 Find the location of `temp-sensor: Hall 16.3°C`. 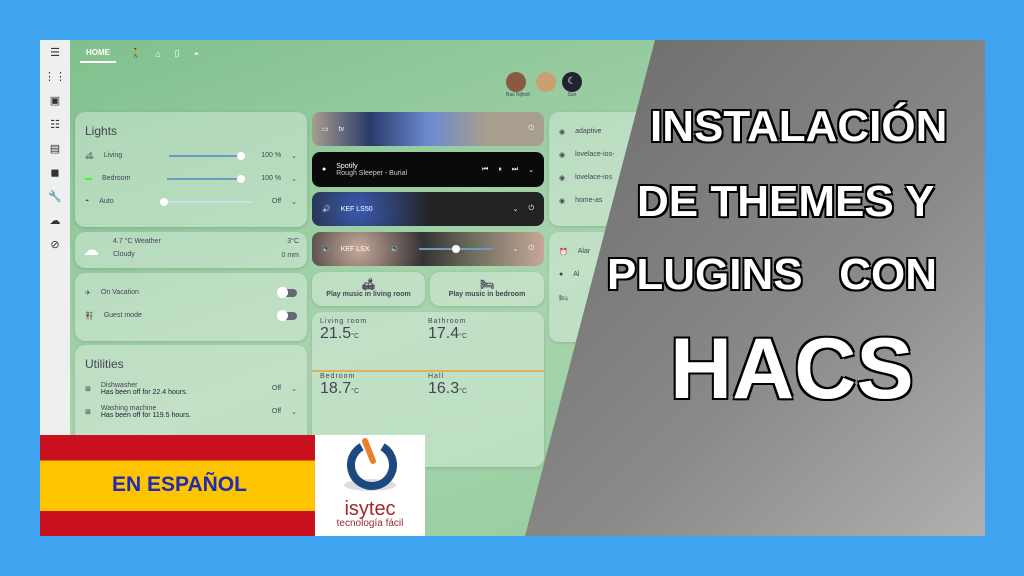

temp-sensor: Hall 16.3°C is located at coordinates (482, 385).